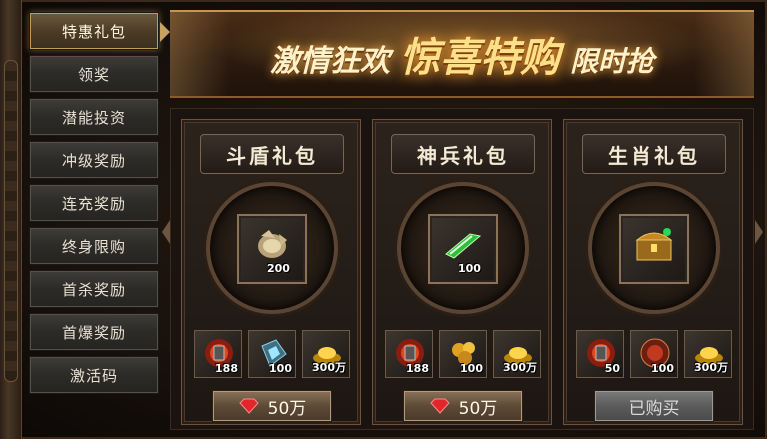 The width and height of the screenshot is (767, 439). I want to click on sidebar-item-label: 潜能投资, so click(93, 117).